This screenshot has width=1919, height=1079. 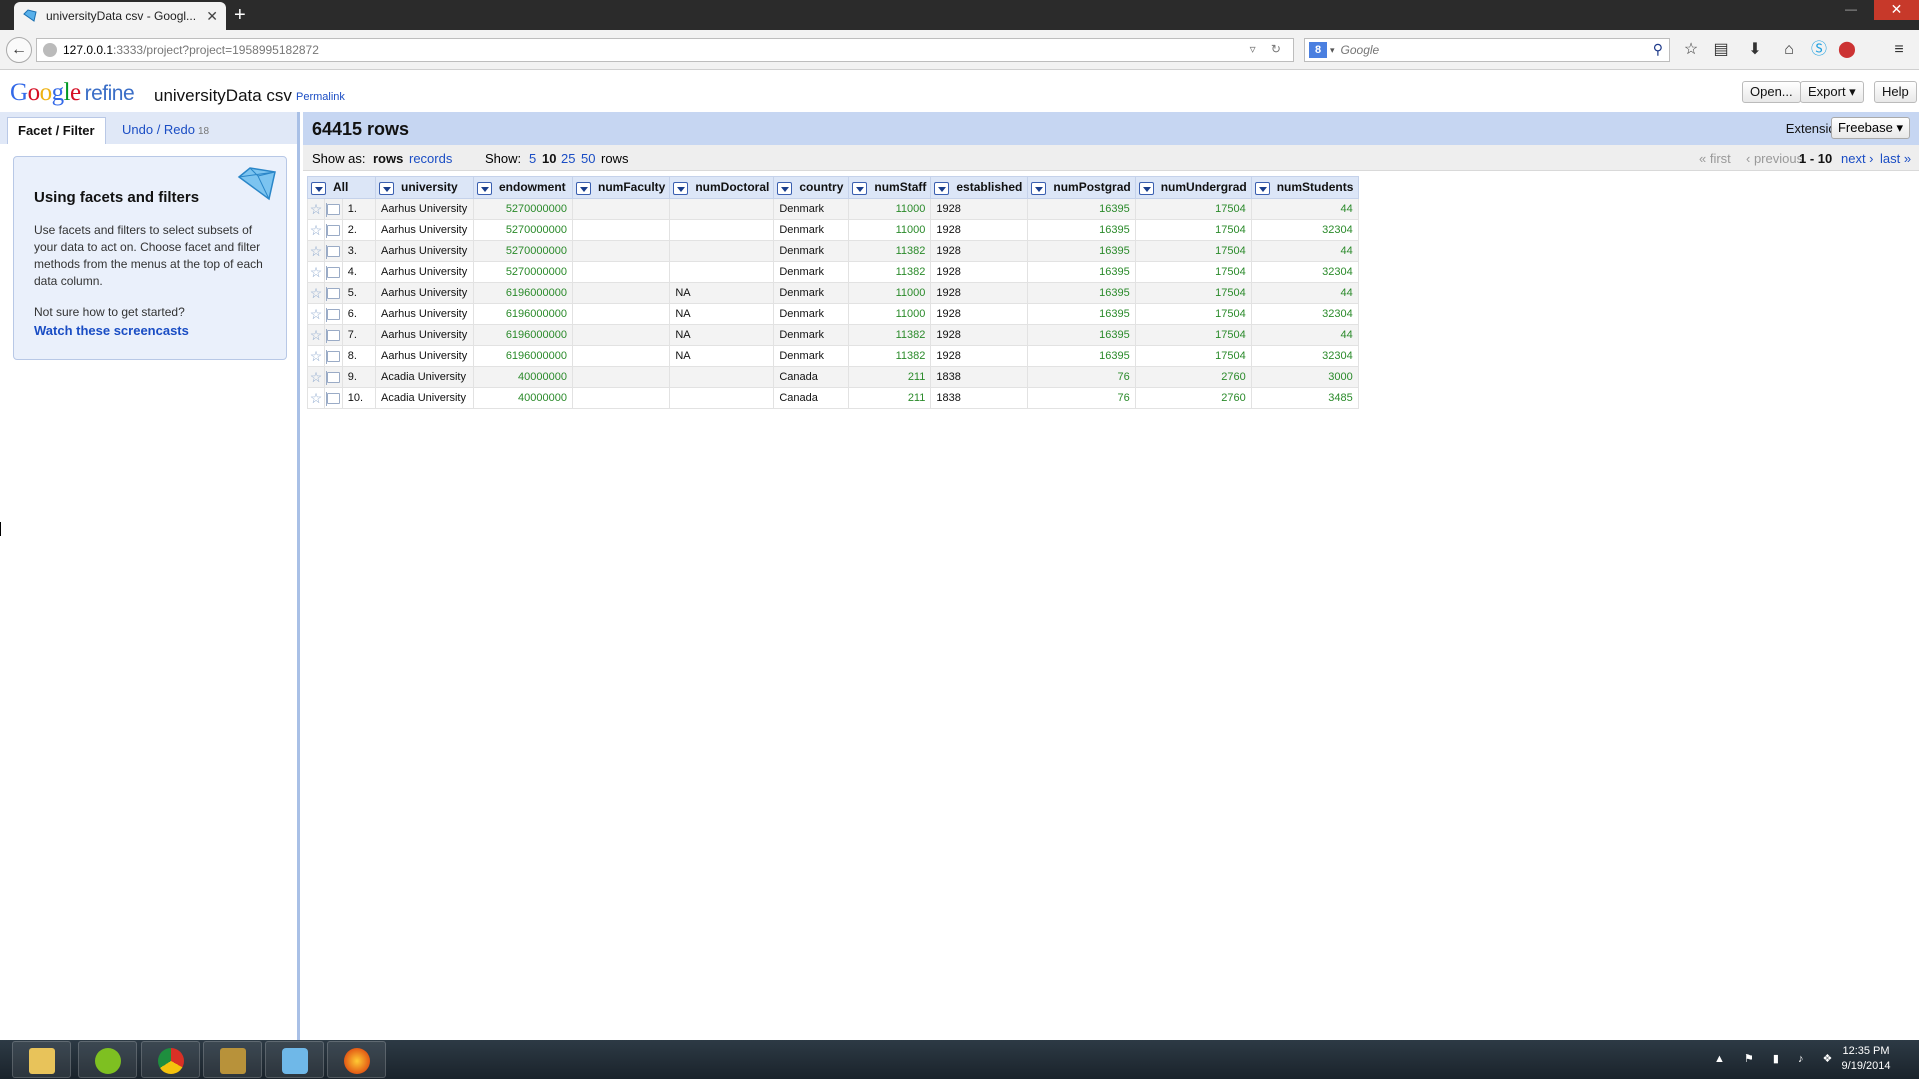 What do you see at coordinates (1658, 49) in the screenshot?
I see `search-icon: ⚲` at bounding box center [1658, 49].